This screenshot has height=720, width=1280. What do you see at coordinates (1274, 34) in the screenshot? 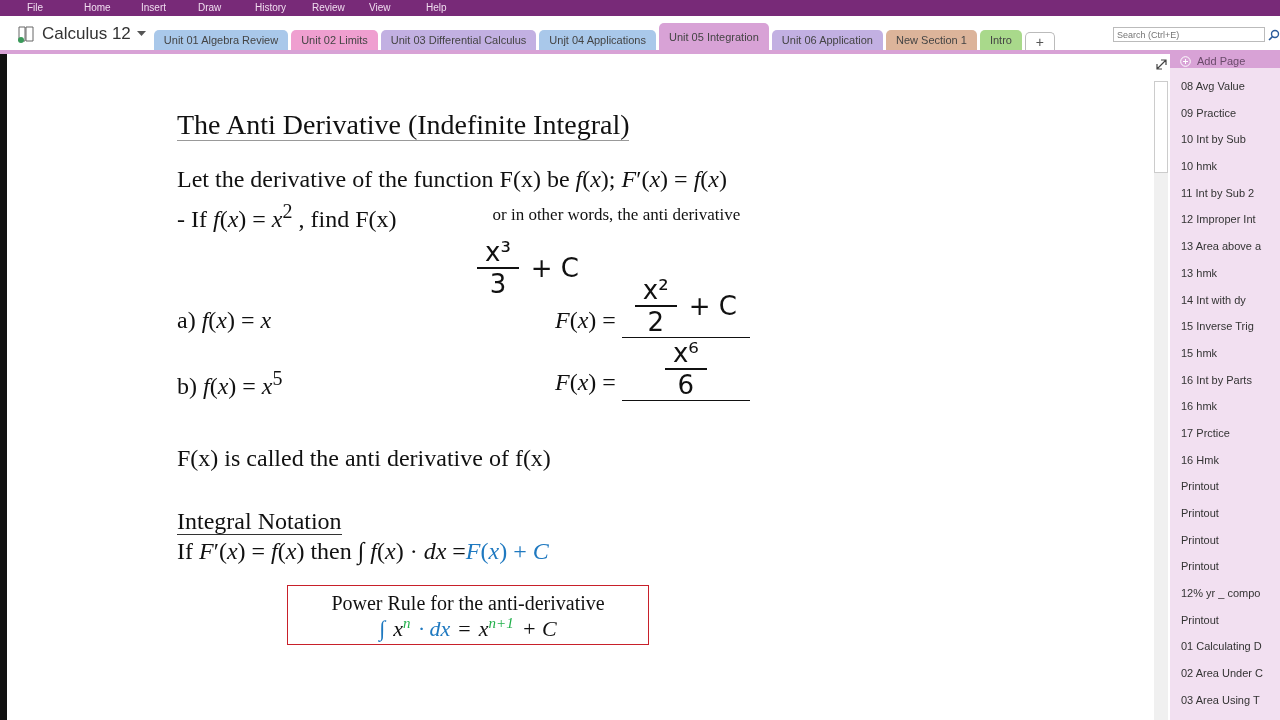
I see `search-icon` at bounding box center [1274, 34].